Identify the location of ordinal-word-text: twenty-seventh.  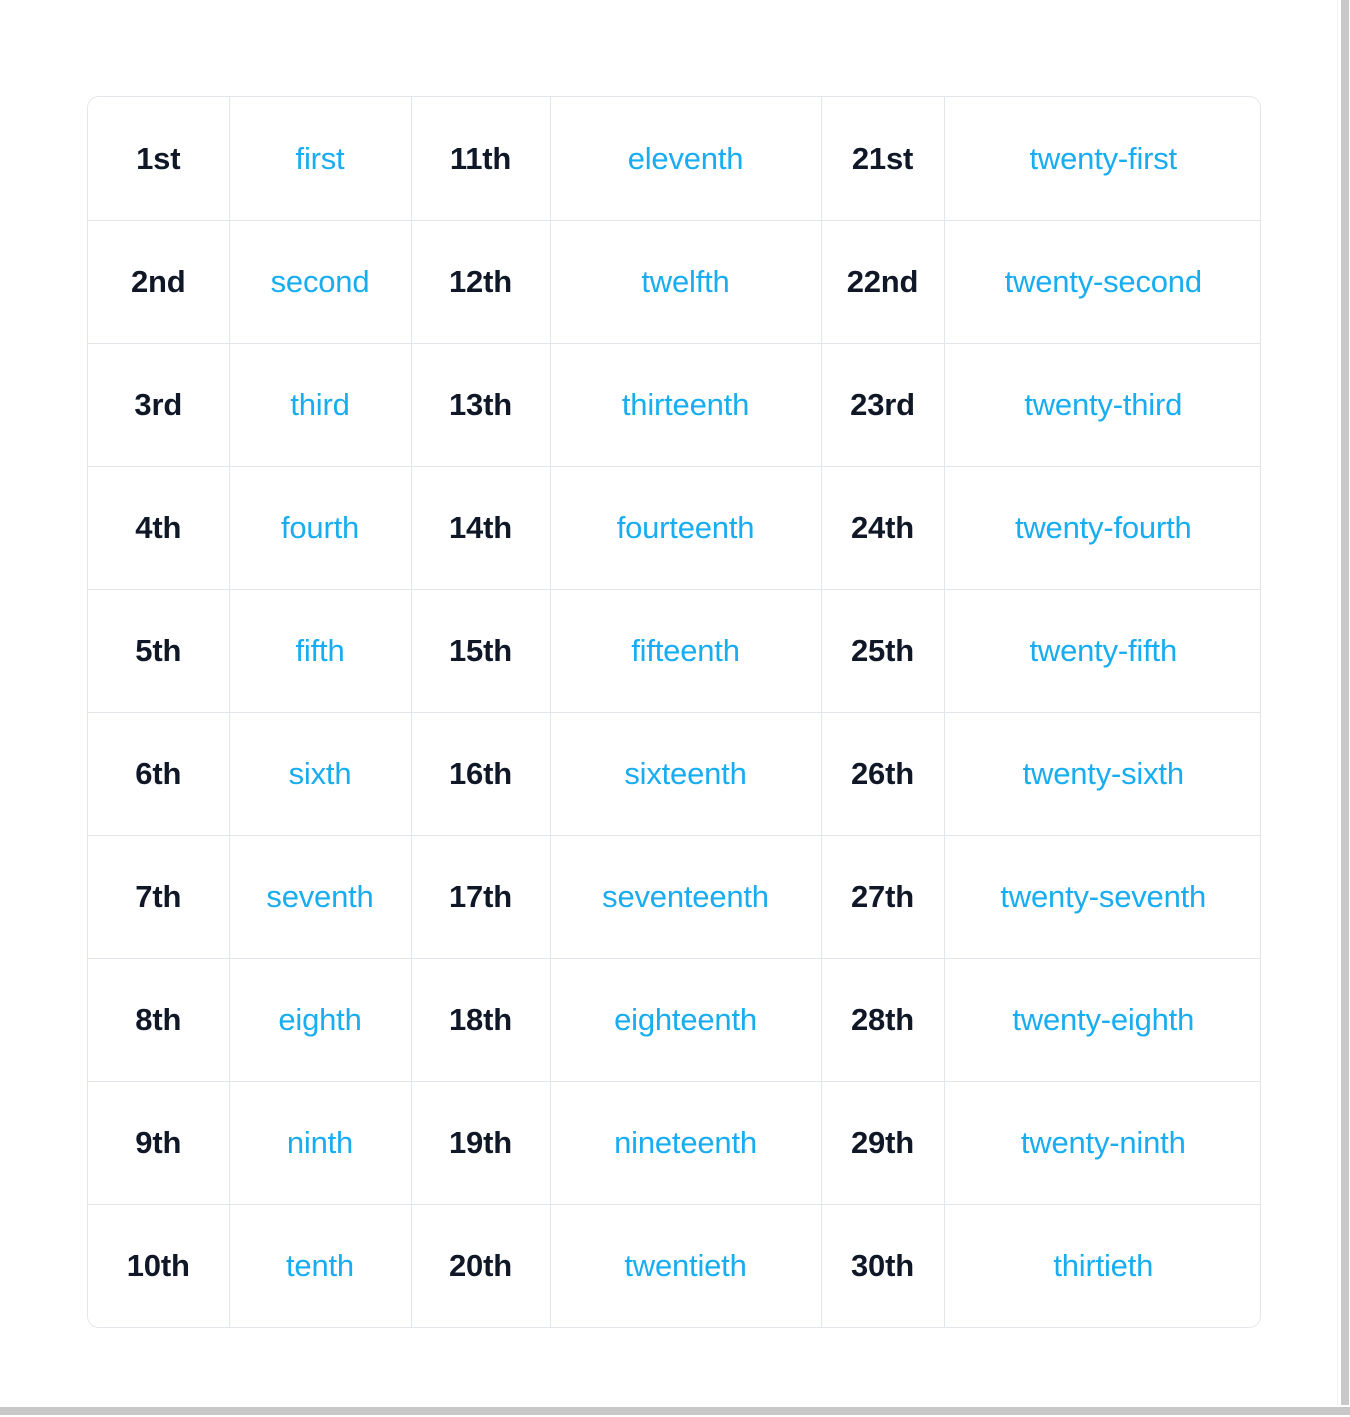
(1103, 896).